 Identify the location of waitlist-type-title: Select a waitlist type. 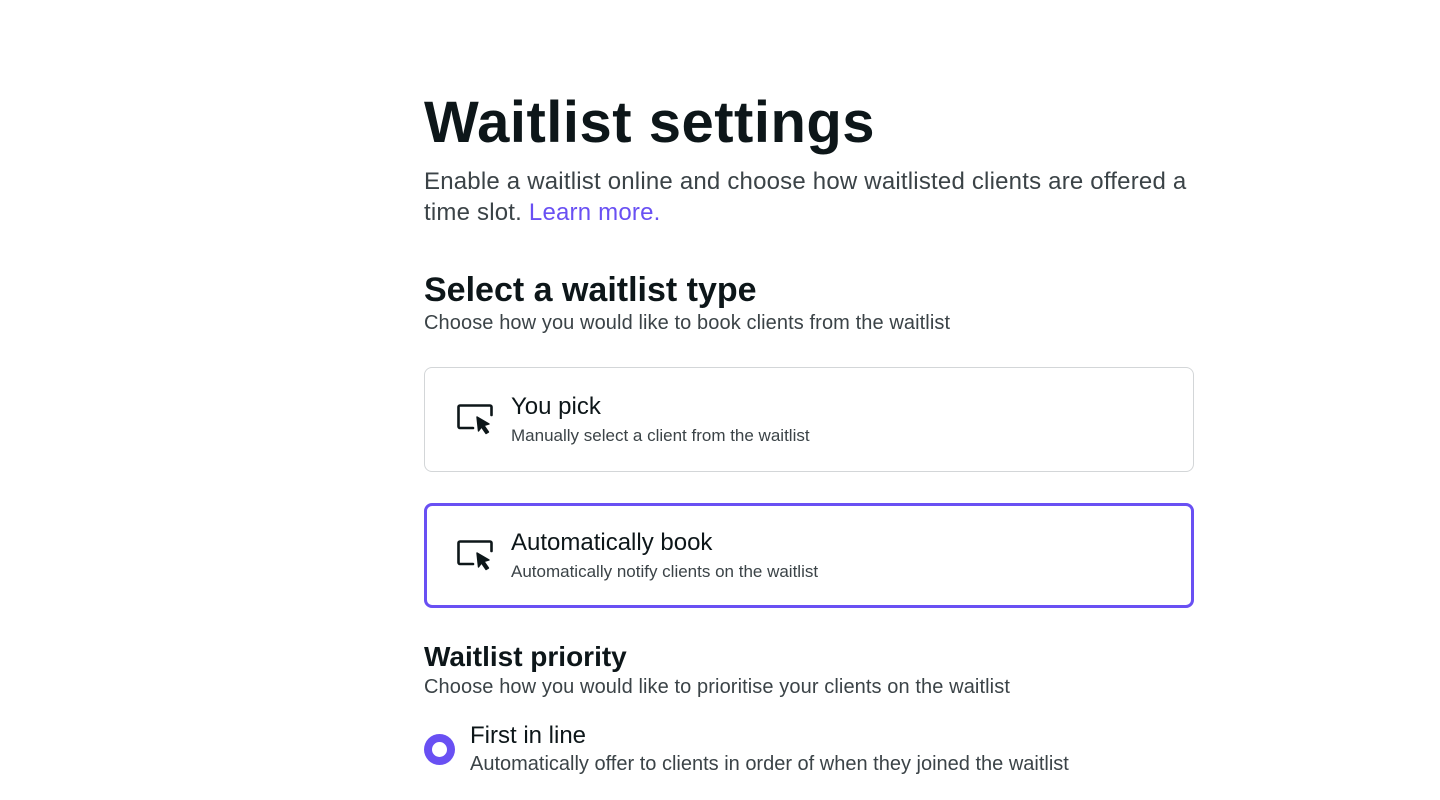
(590, 290).